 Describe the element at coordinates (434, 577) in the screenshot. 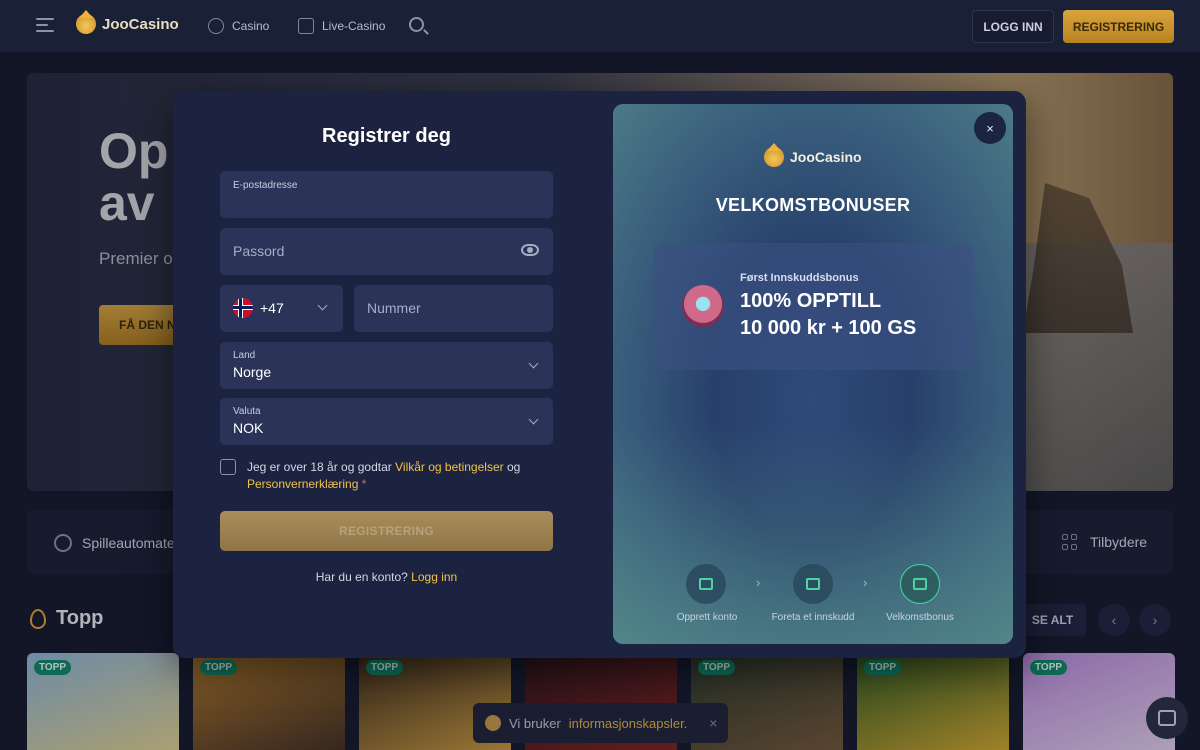

I see `login-link: Logg inn` at that location.